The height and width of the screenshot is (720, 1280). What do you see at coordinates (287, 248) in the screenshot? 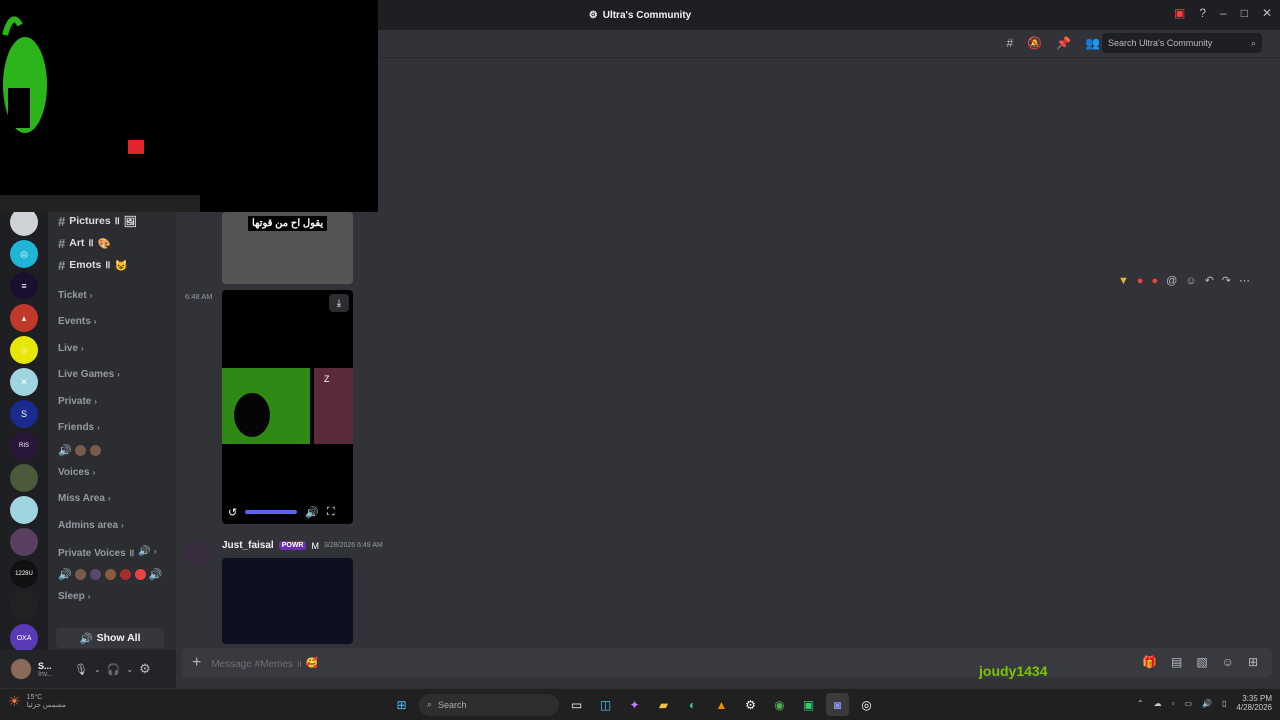
I see `message-image: يقول اح من قوتها` at bounding box center [287, 248].